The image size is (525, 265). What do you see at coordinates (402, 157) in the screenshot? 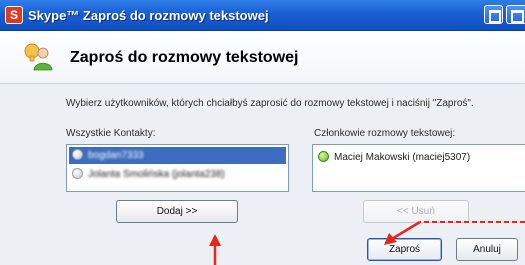
I see `member-name: Maciej Makowski (maciej5307)` at bounding box center [402, 157].